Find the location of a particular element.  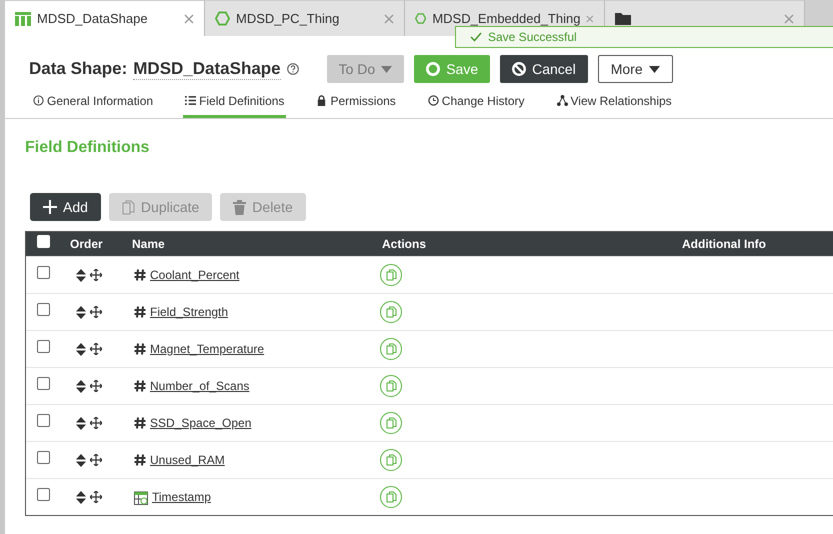

field-name-link: Field_Strength is located at coordinates (189, 312).